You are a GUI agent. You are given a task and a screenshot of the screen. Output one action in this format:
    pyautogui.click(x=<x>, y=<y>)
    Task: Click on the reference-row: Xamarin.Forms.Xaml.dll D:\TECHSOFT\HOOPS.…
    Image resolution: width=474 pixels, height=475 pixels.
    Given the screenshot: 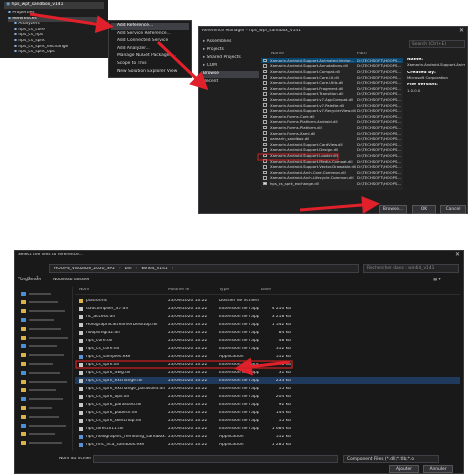 What is the action you would take?
    pyautogui.click(x=332, y=133)
    